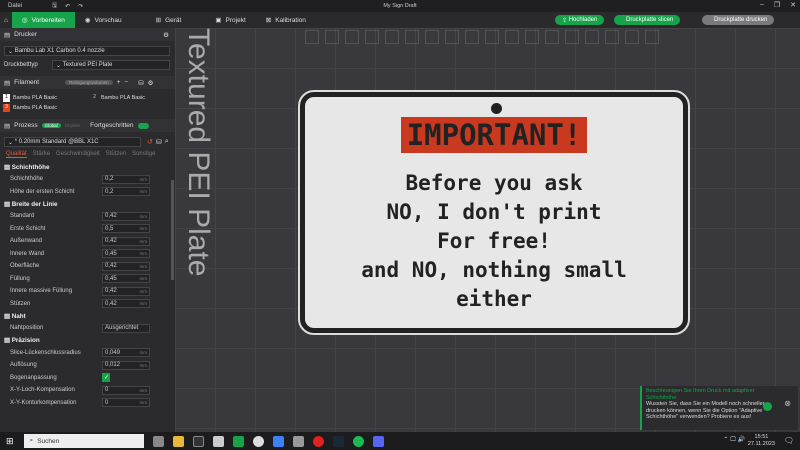 This screenshot has width=800, height=450. I want to click on system-tray-icons: ⌃ 🖵 🔊, so click(734, 440).